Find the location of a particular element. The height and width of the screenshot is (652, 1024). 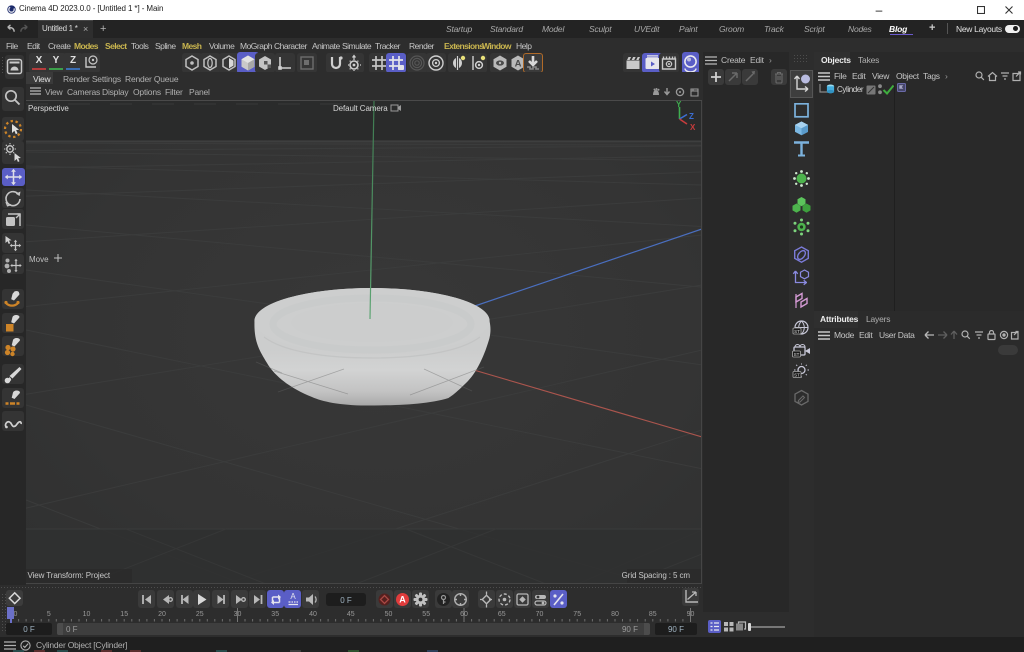

svg-text: Grid Spacing : 5 cm is located at coordinates (656, 575).